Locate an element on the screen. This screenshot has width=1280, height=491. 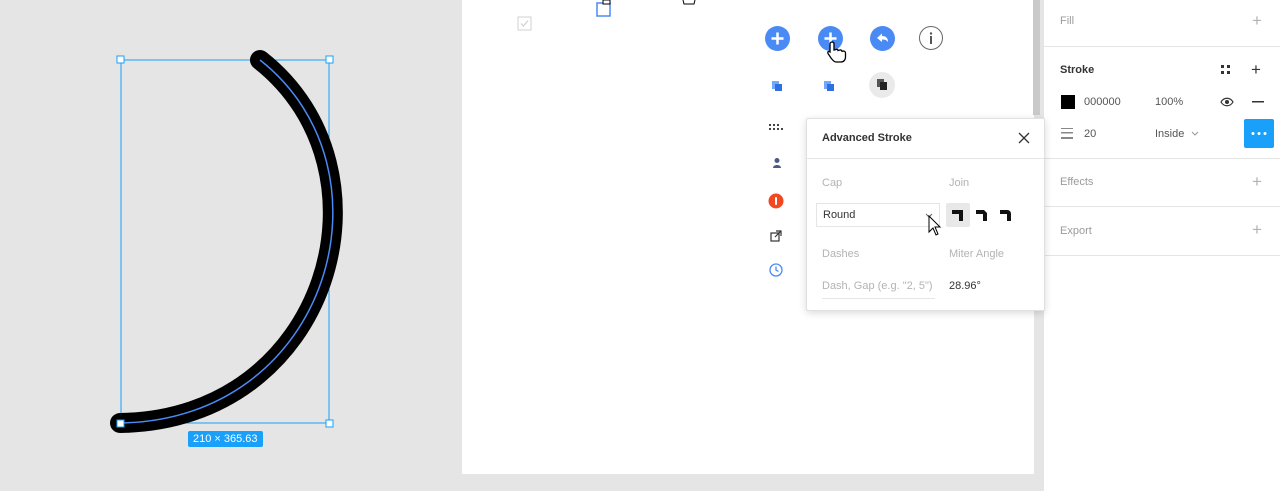
copy-icon is located at coordinates (777, 86).